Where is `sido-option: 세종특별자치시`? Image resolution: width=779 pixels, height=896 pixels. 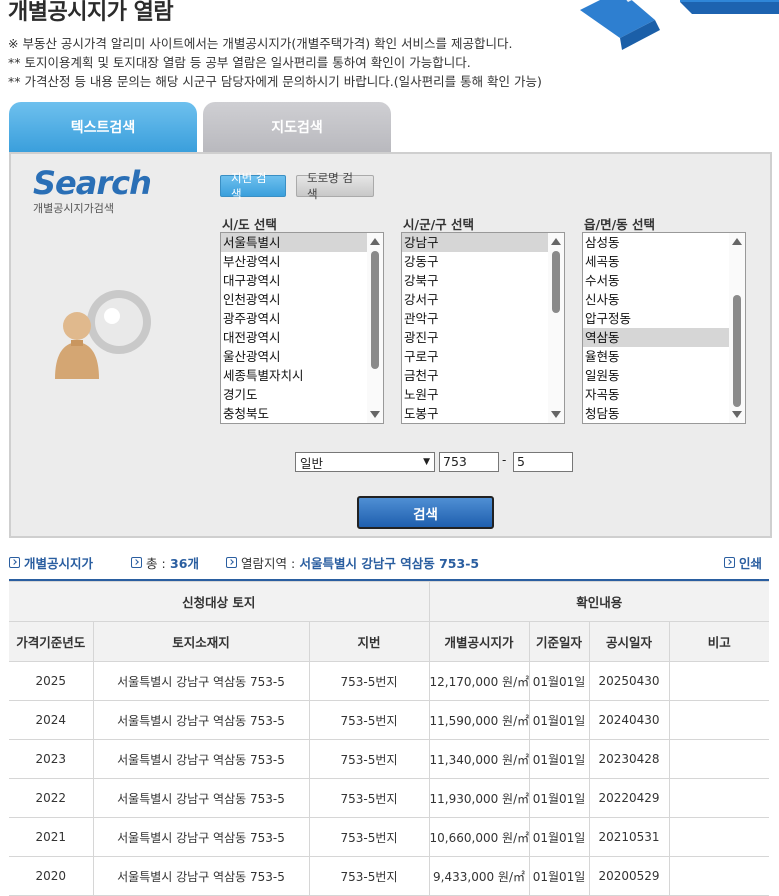
sido-option: 세종특별자치시 is located at coordinates (294, 375).